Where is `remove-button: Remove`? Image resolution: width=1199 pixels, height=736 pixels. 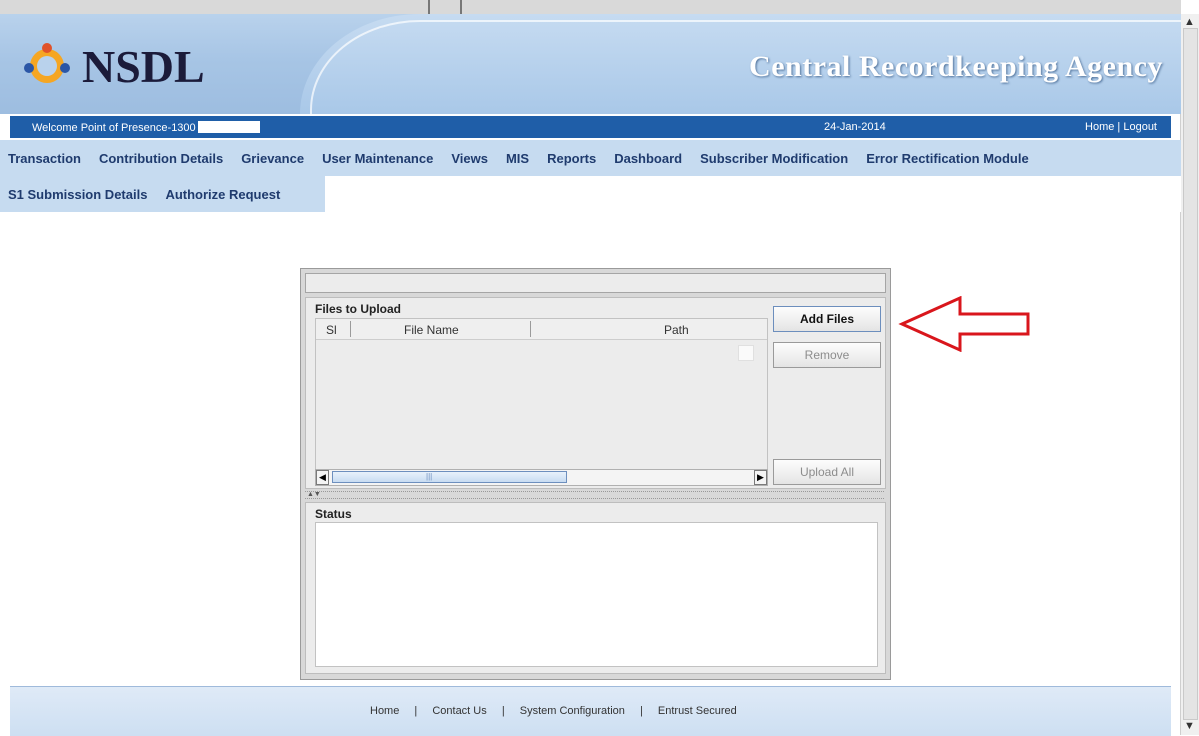 remove-button: Remove is located at coordinates (827, 355).